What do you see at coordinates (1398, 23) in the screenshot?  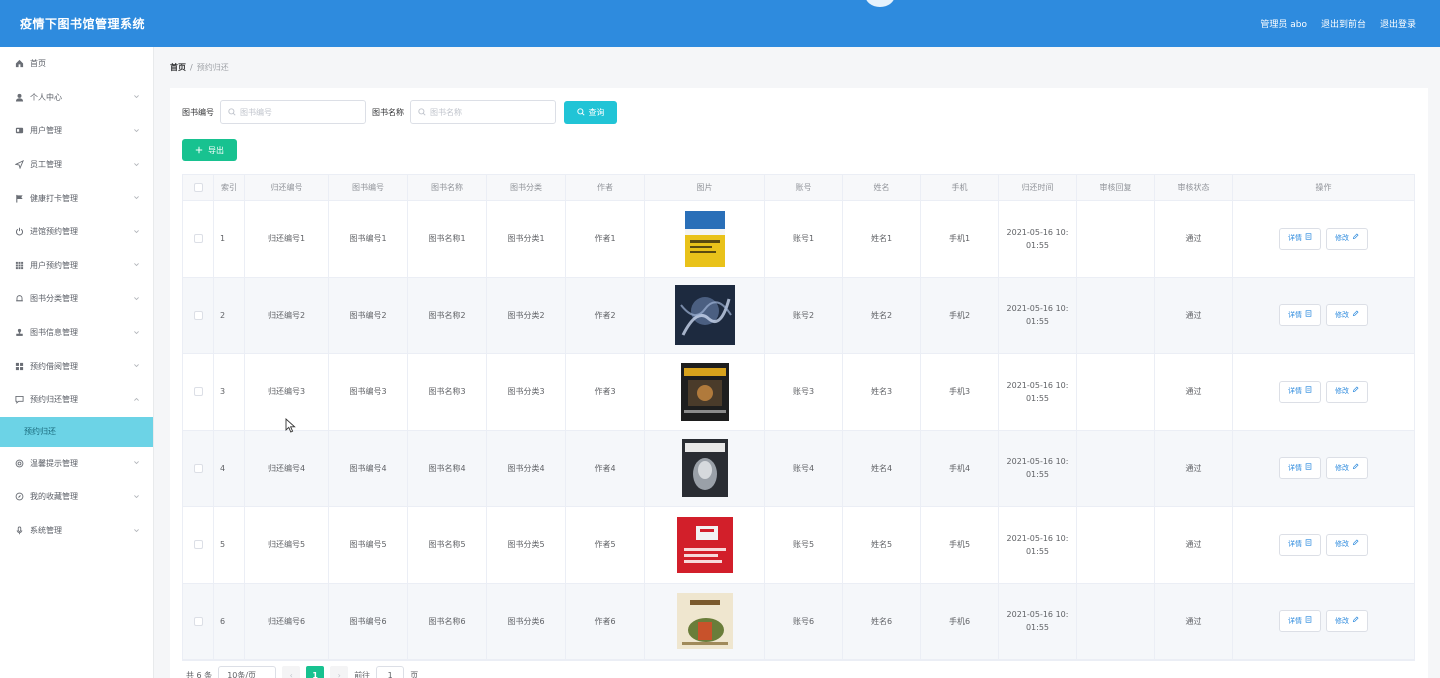 I see `logout-link: 退出登录` at bounding box center [1398, 23].